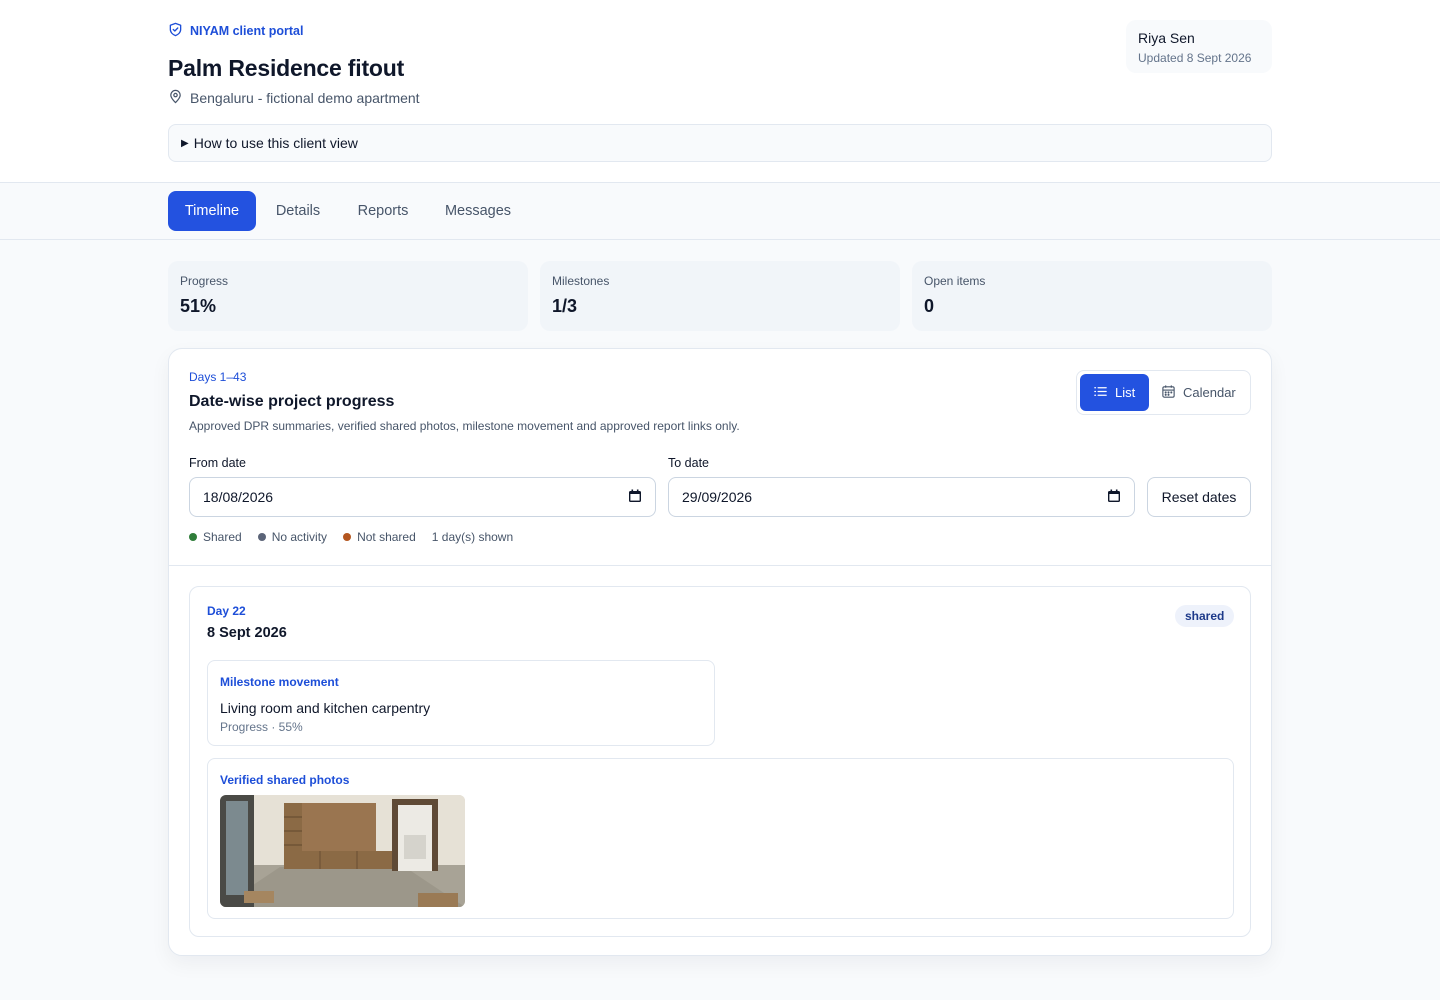  I want to click on divider, so click(720, 565).